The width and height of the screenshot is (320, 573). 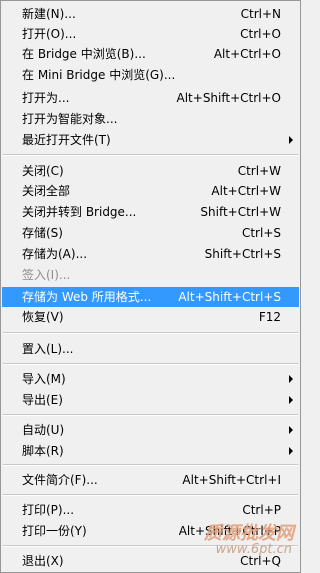 I want to click on menu-item-shortcut: Ctrl+P, so click(x=261, y=510).